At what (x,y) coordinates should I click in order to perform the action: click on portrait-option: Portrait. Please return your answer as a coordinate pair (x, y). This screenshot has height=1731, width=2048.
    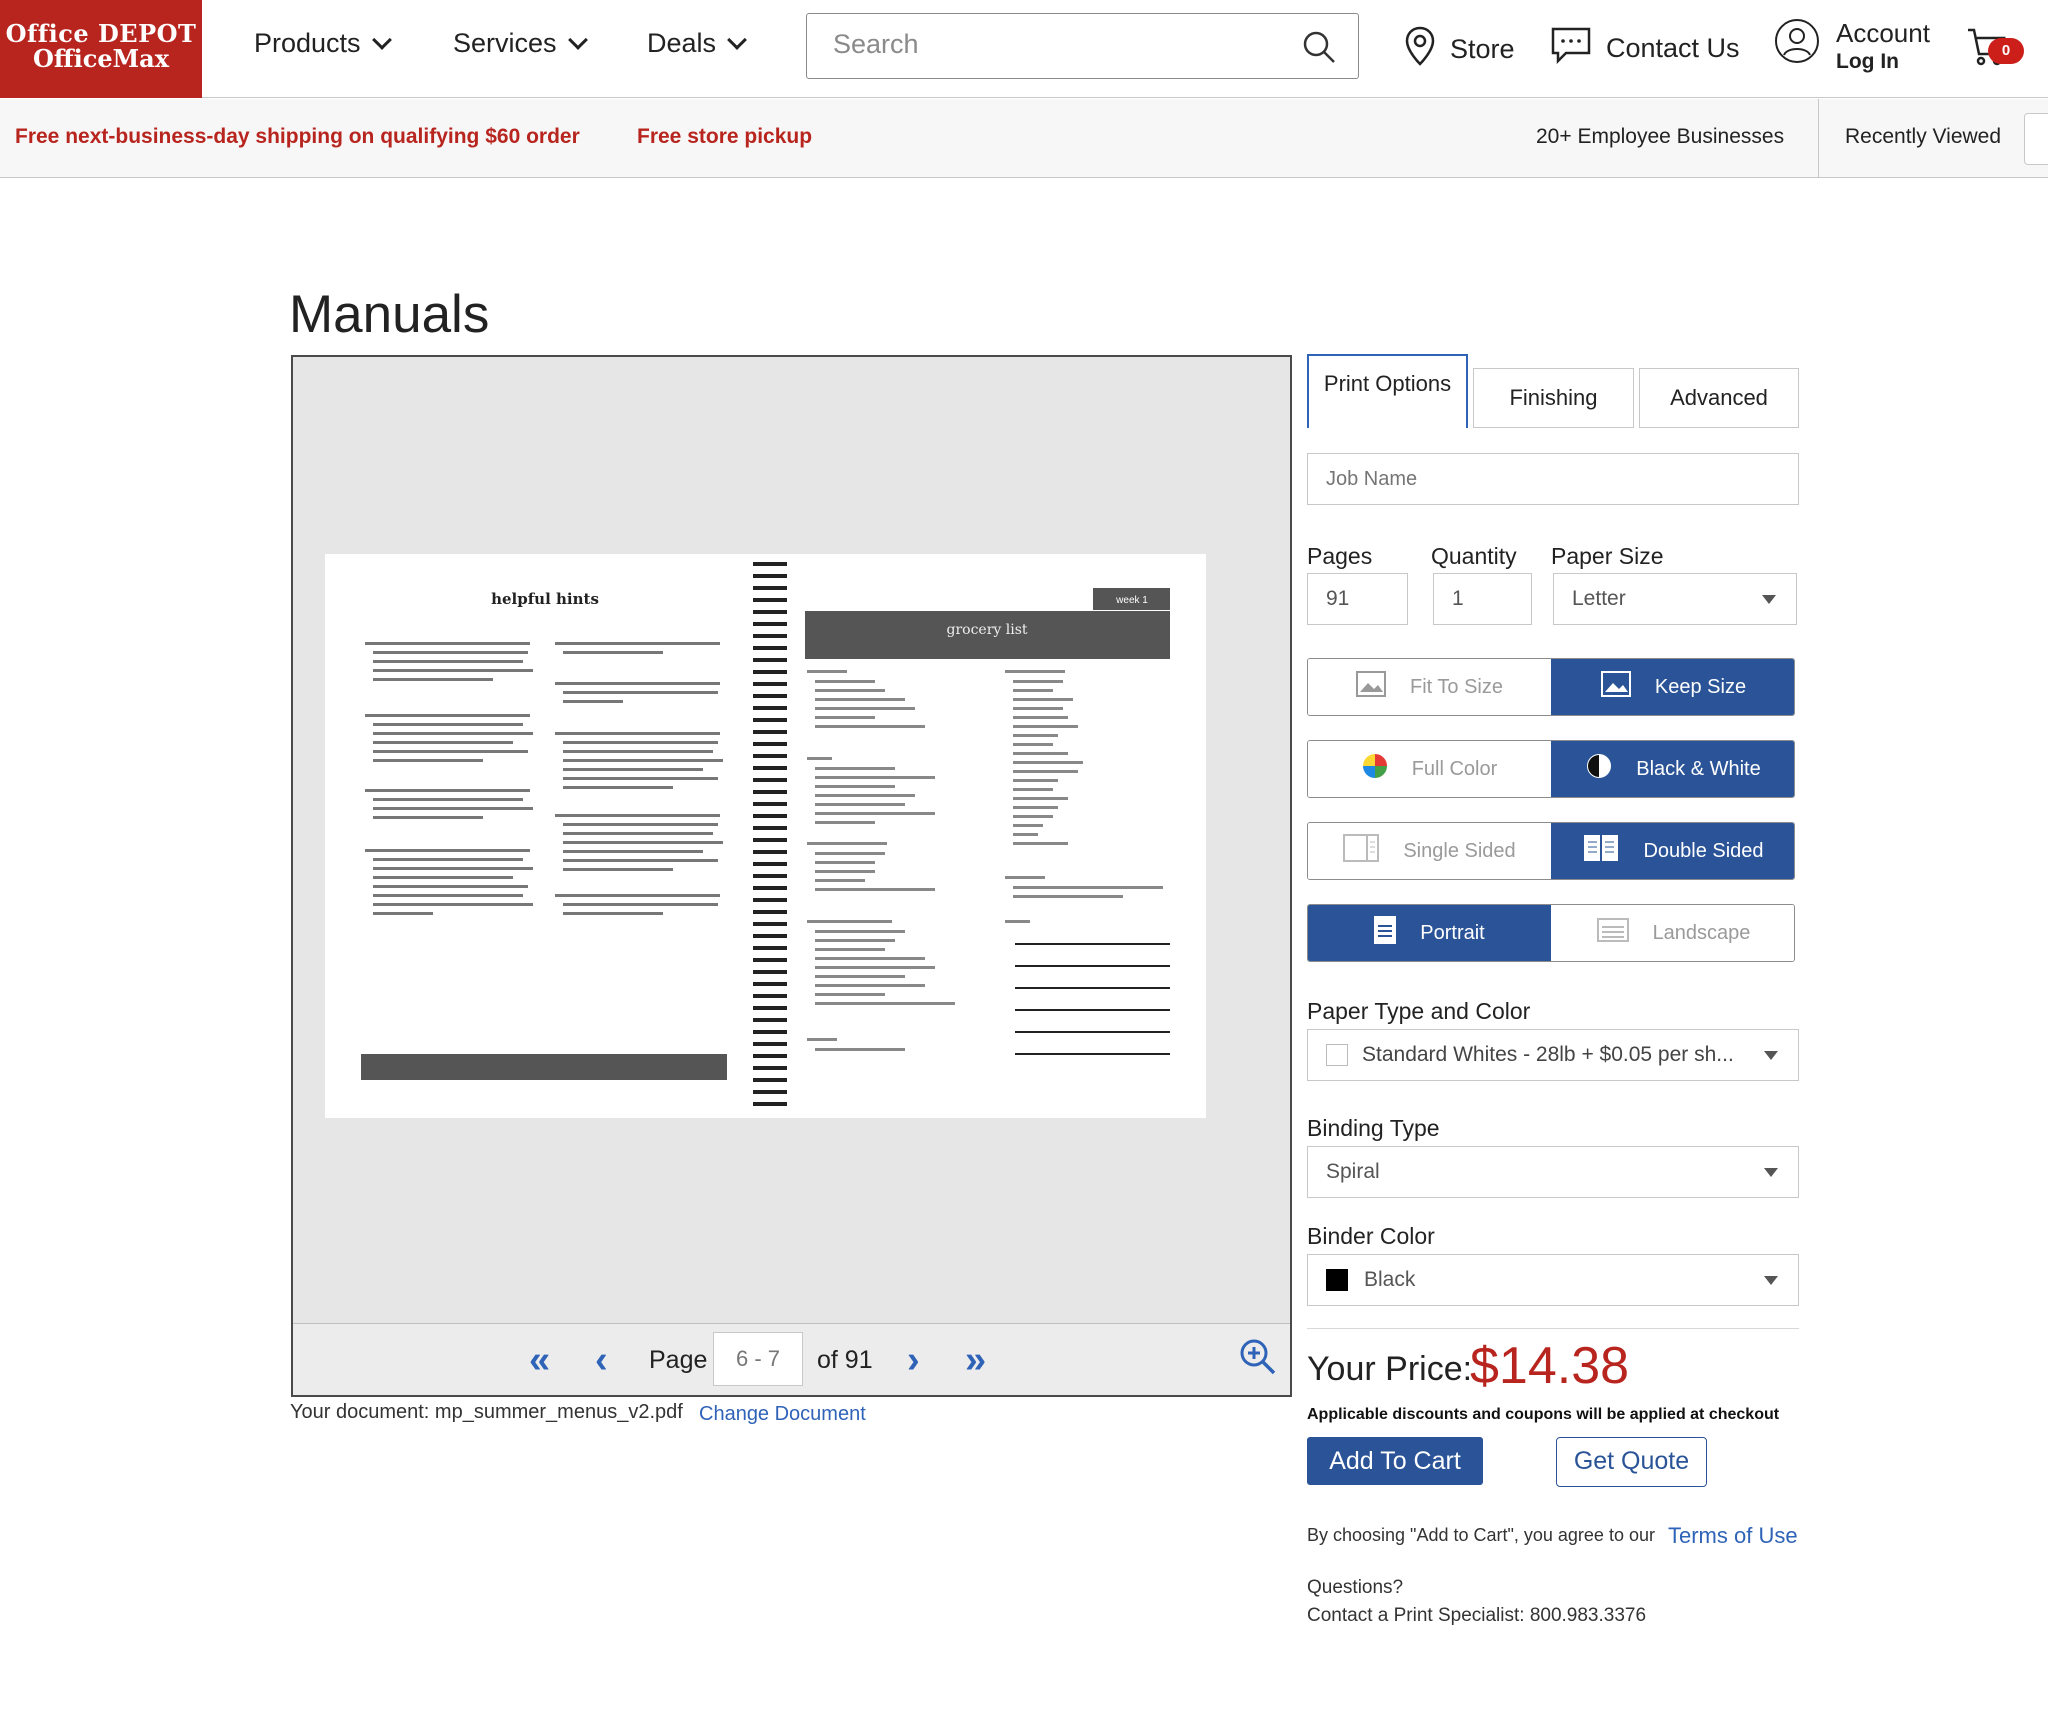
    Looking at the image, I should click on (1429, 933).